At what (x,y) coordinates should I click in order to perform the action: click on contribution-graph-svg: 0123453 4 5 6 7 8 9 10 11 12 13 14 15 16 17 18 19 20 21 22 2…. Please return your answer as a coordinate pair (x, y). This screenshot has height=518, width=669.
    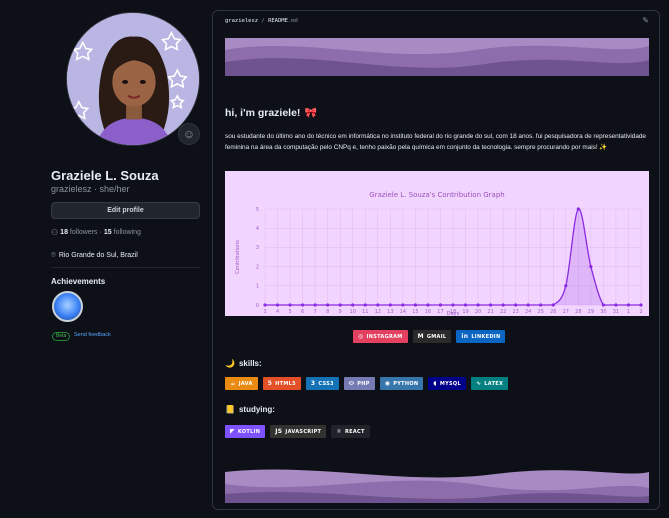
    Looking at the image, I should click on (439, 253).